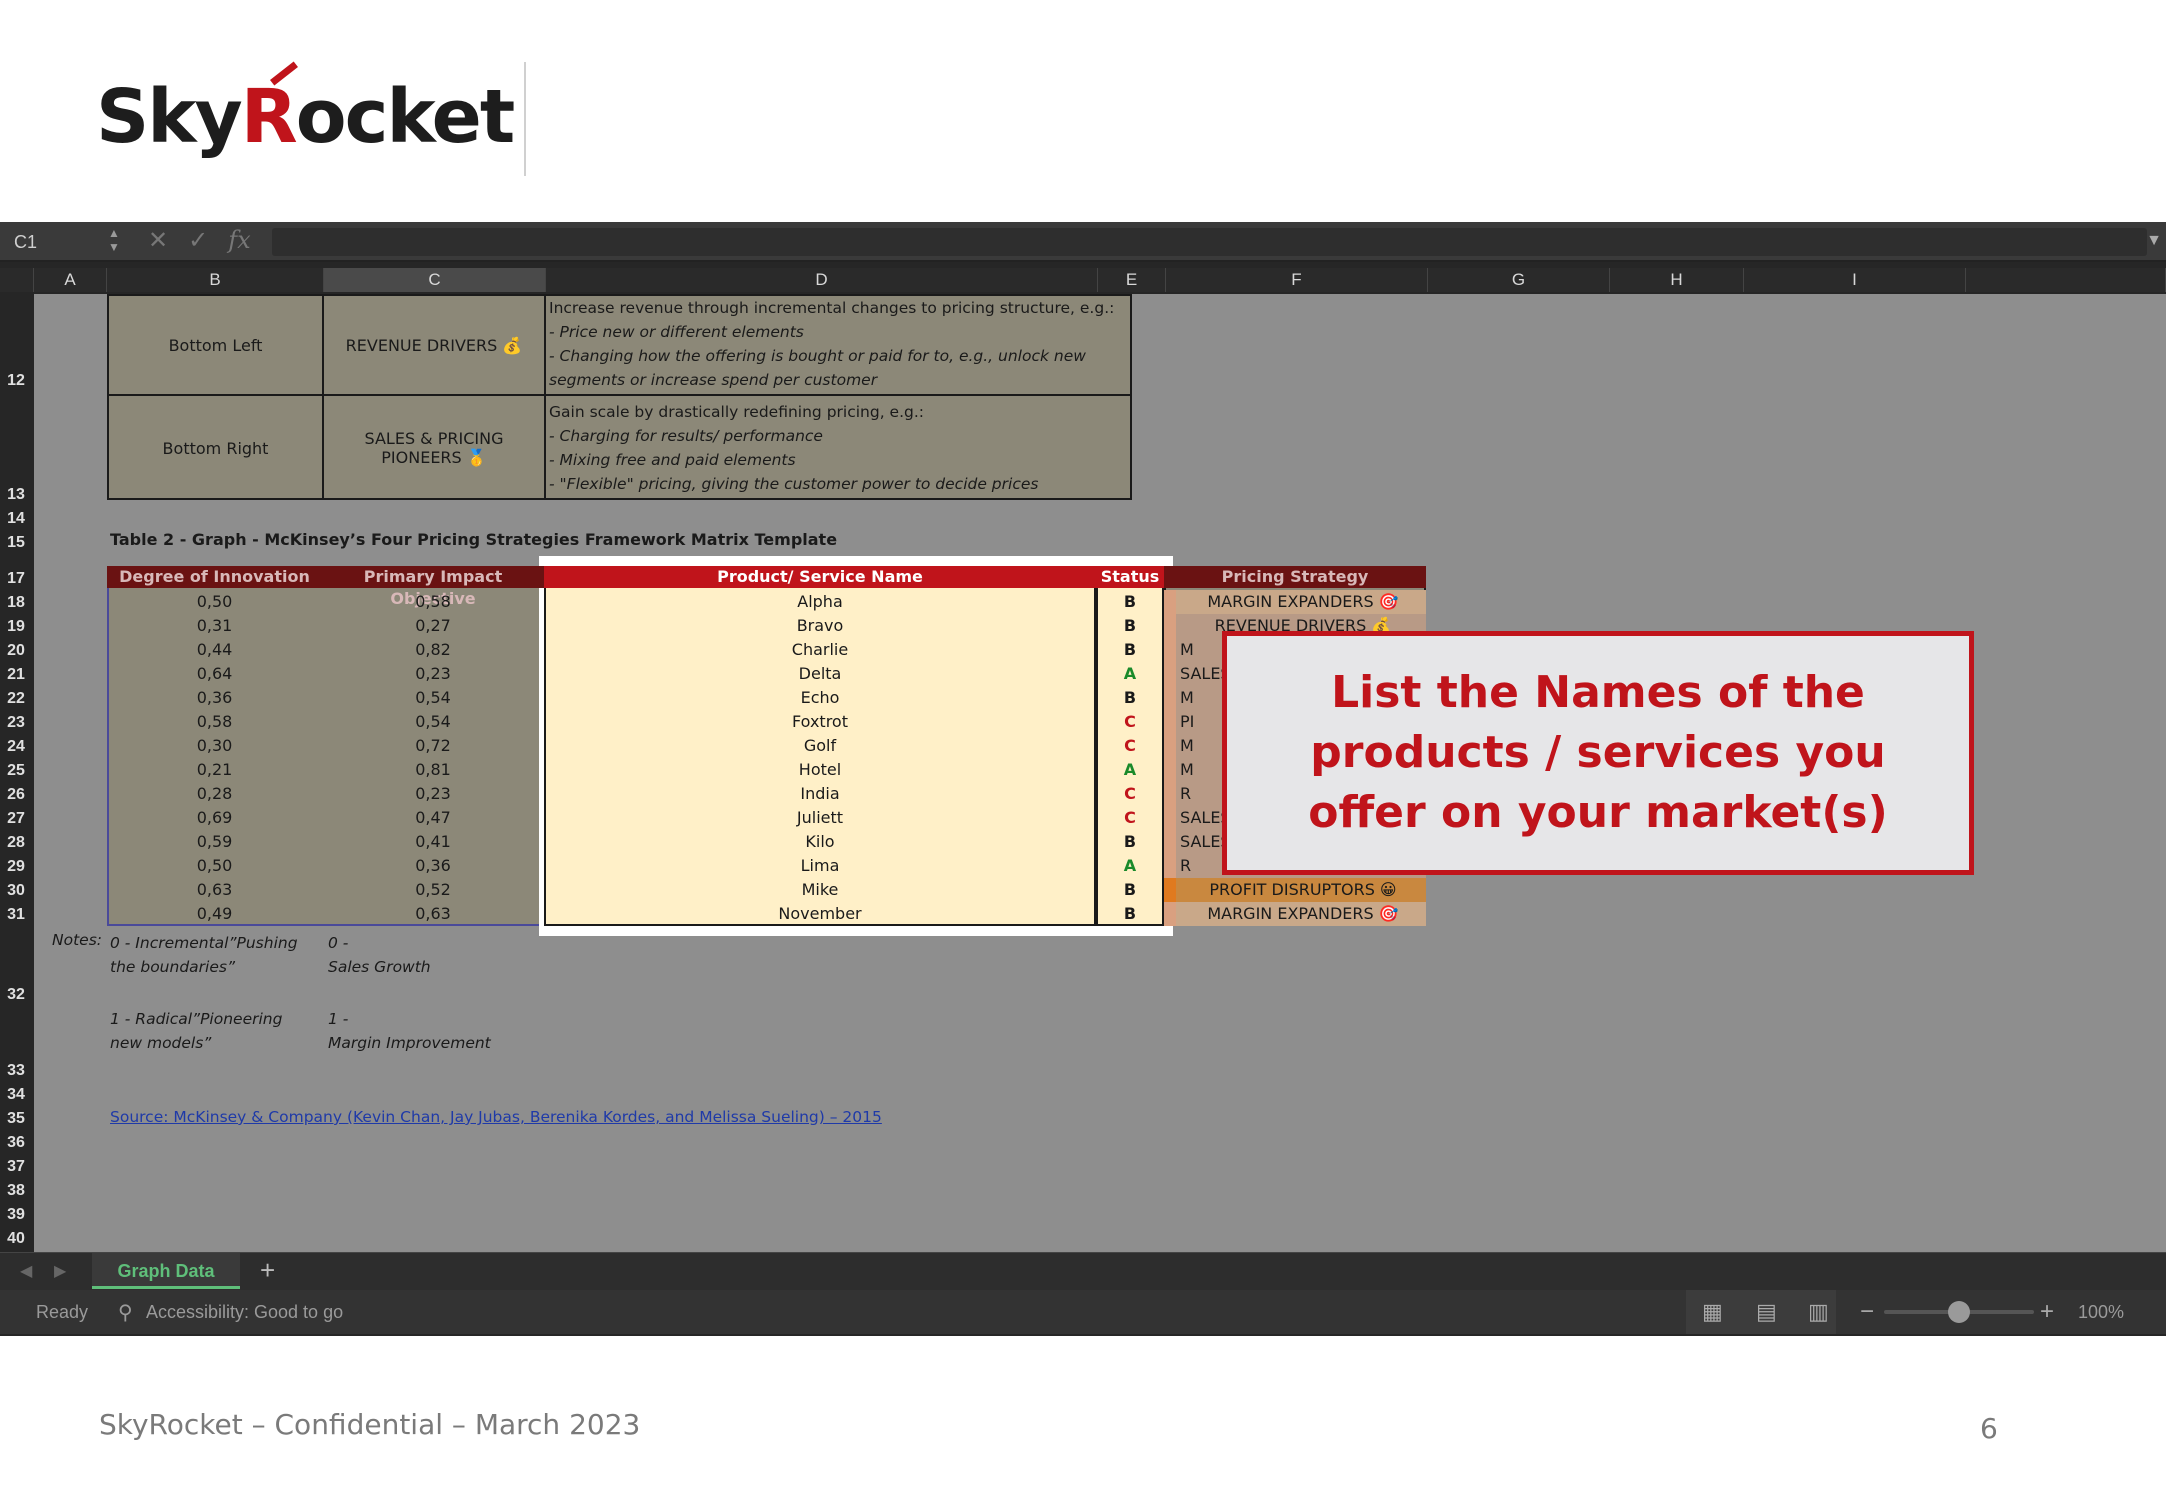 The width and height of the screenshot is (2166, 1500). Describe the element at coordinates (1959, 1312) in the screenshot. I see `zoom-slider-thumb` at that location.